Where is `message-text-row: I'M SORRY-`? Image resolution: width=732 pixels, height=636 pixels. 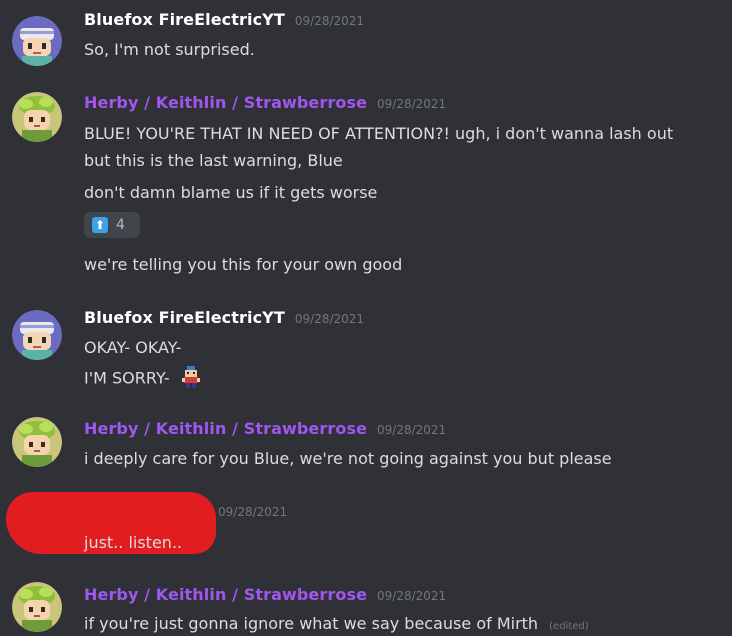
message-text-row: I'M SORRY- is located at coordinates (143, 379).